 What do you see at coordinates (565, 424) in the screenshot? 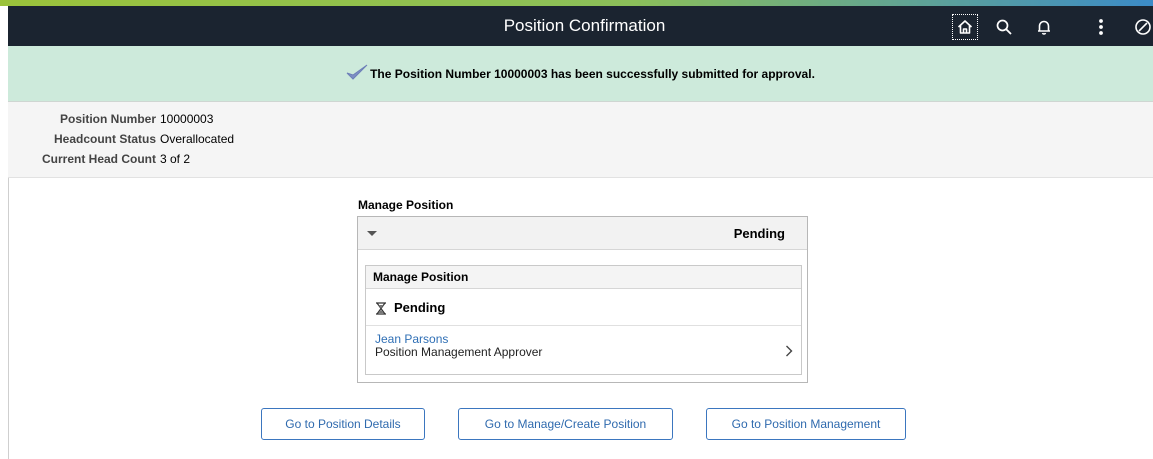
I see `go-to-manage-create-position-button: Go to Manage/Create Position` at bounding box center [565, 424].